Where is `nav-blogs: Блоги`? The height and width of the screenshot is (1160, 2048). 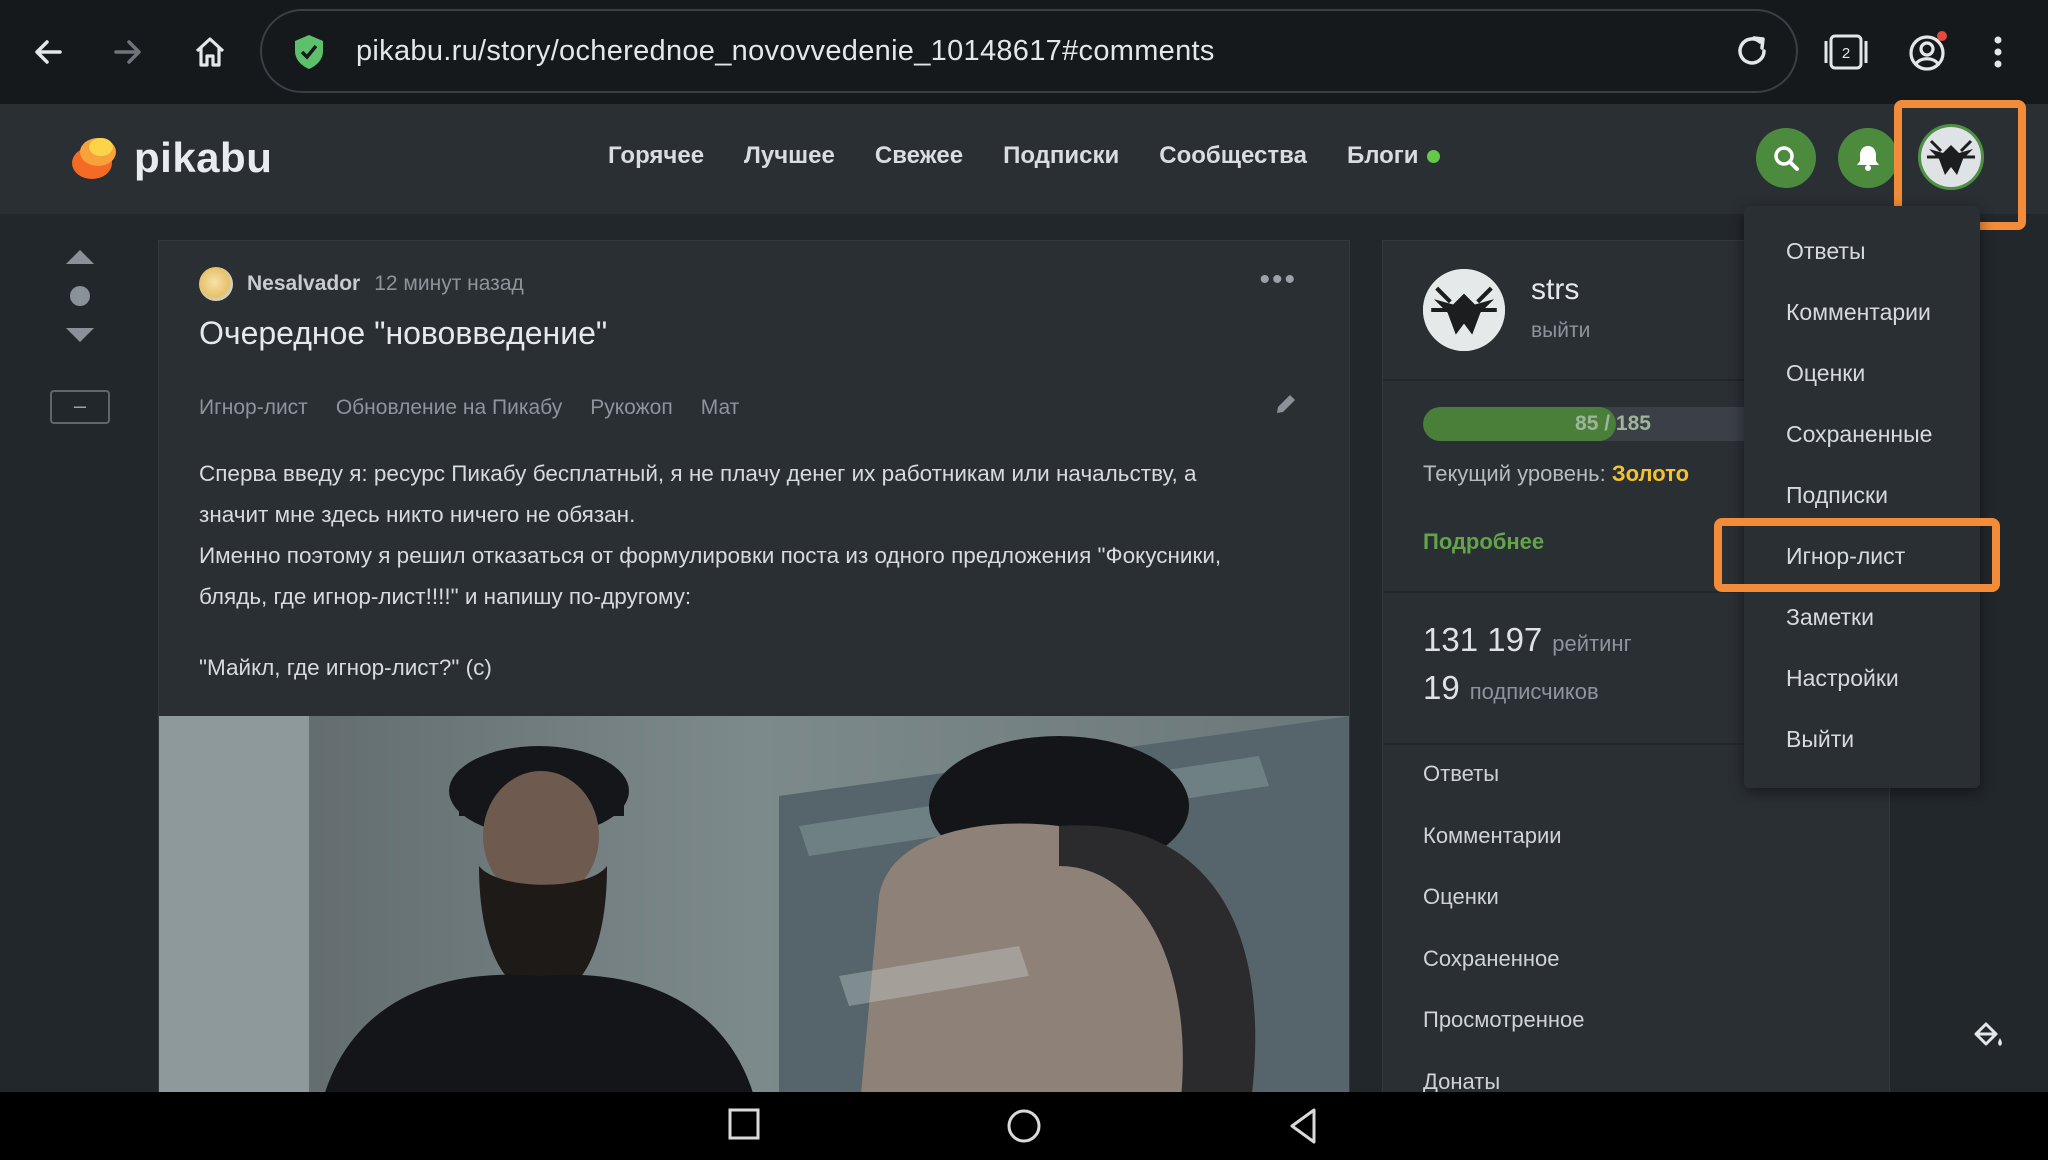
nav-blogs: Блоги is located at coordinates (1393, 156).